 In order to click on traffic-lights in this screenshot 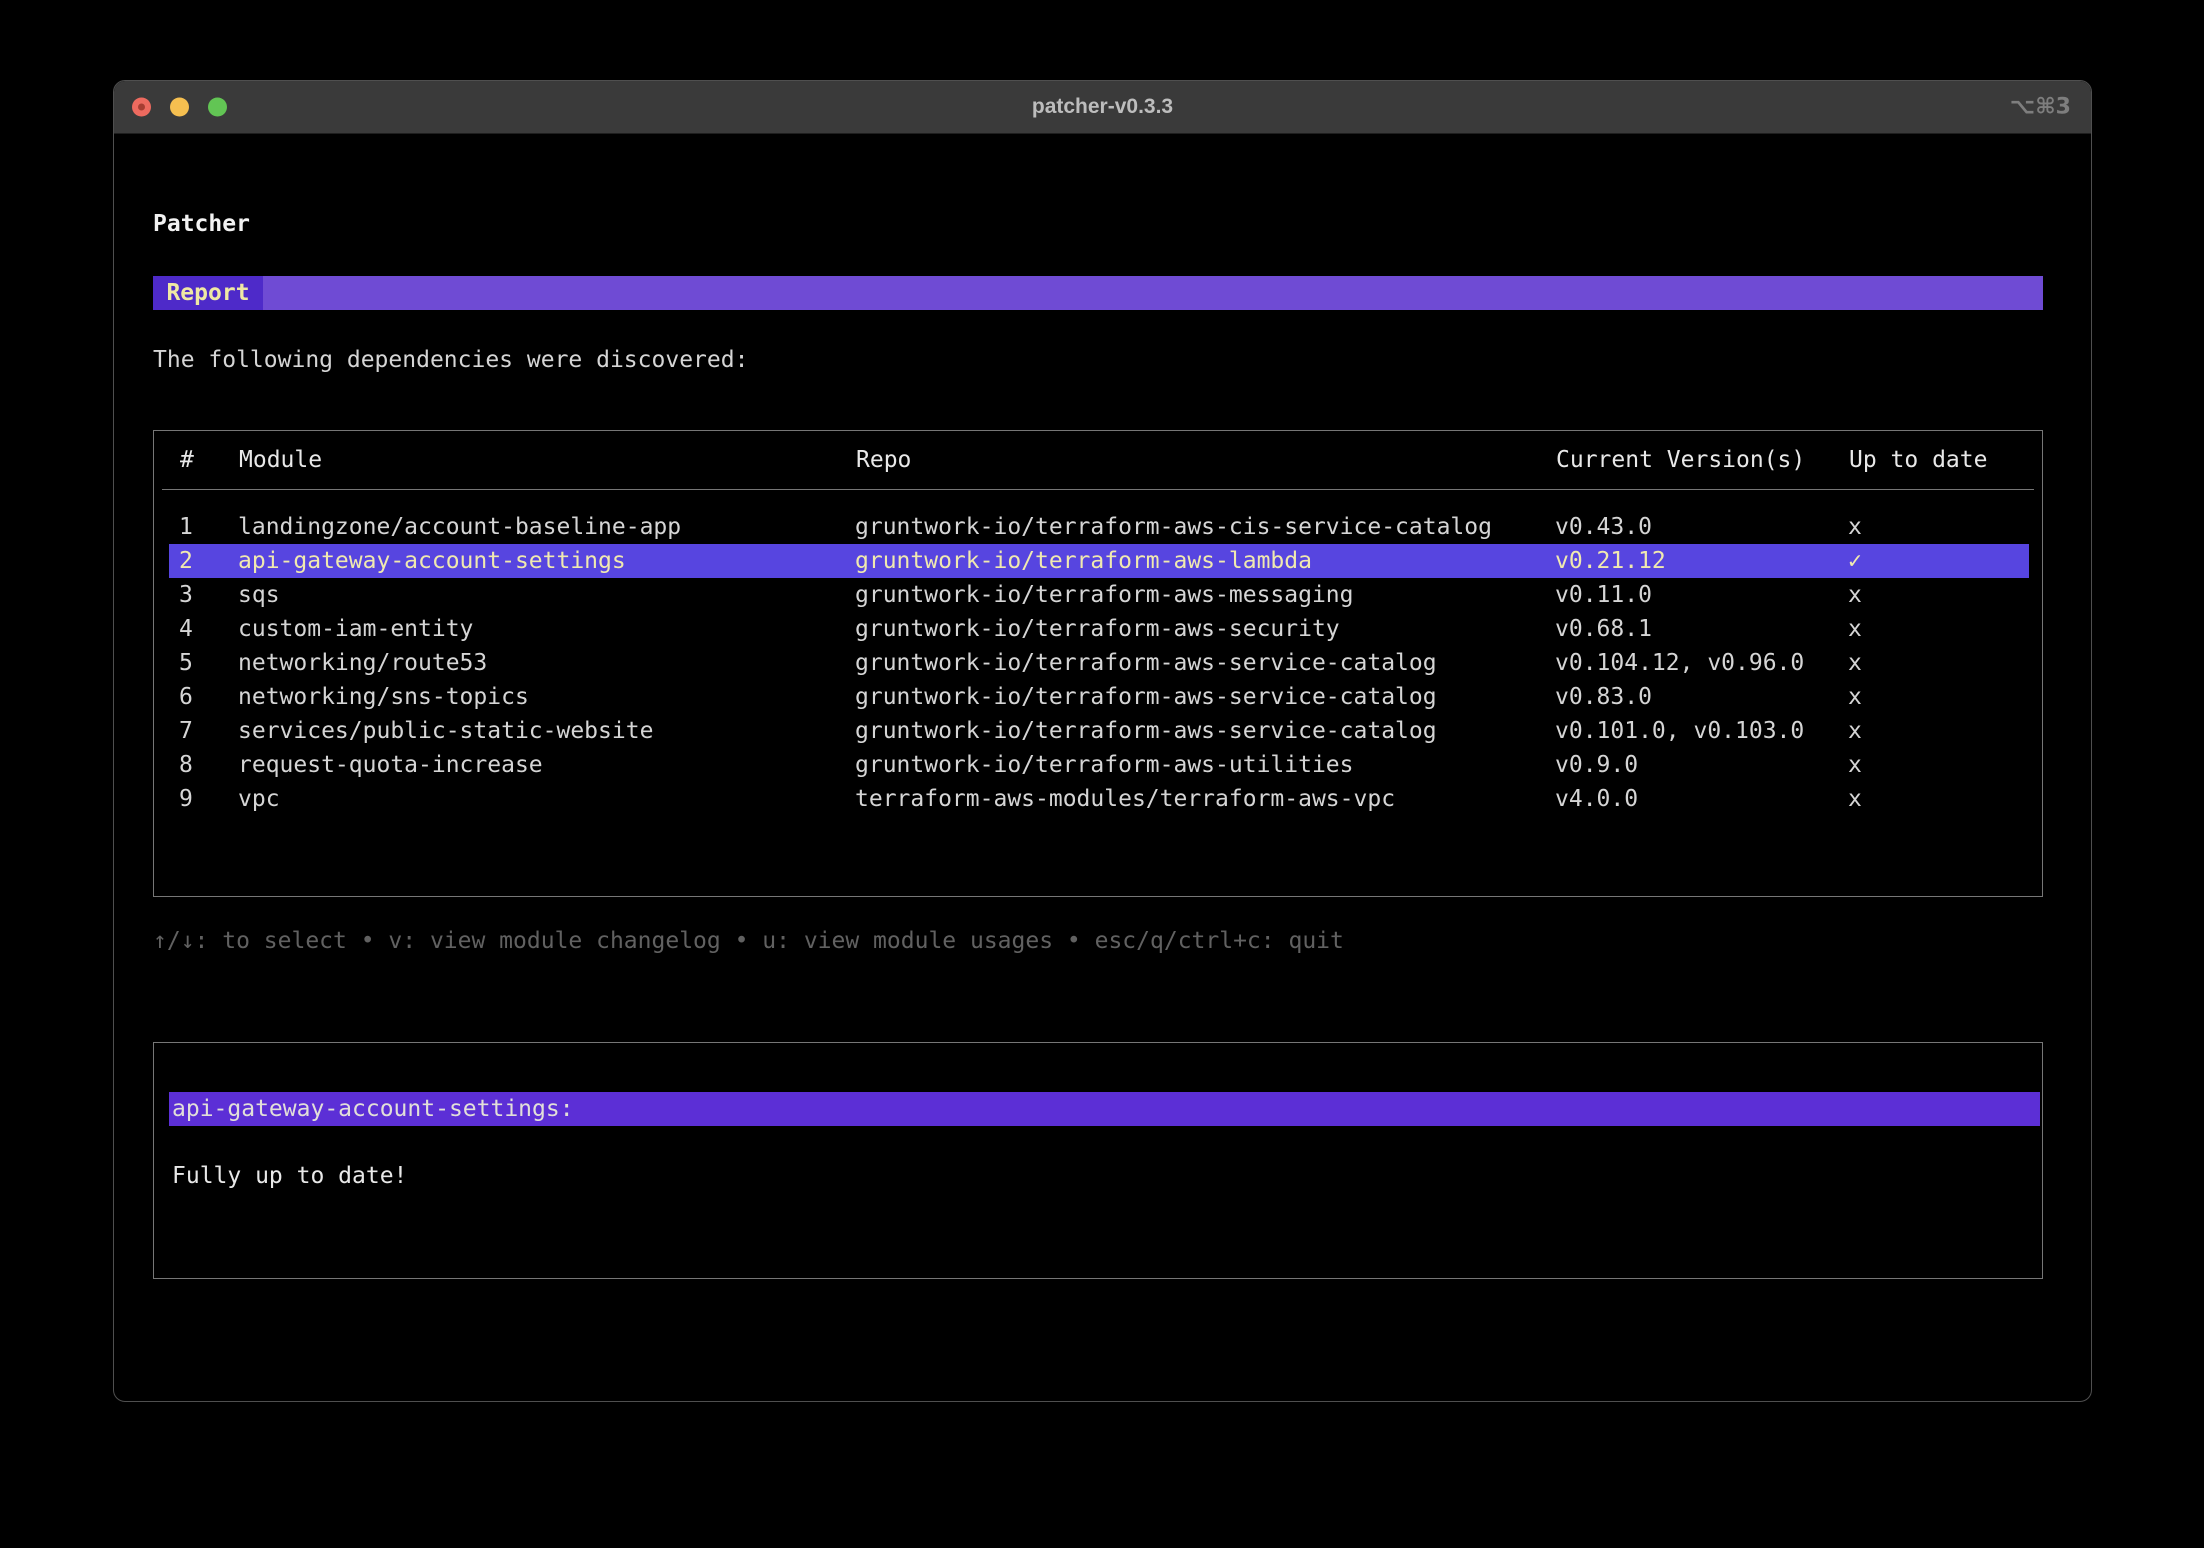, I will do `click(179, 107)`.